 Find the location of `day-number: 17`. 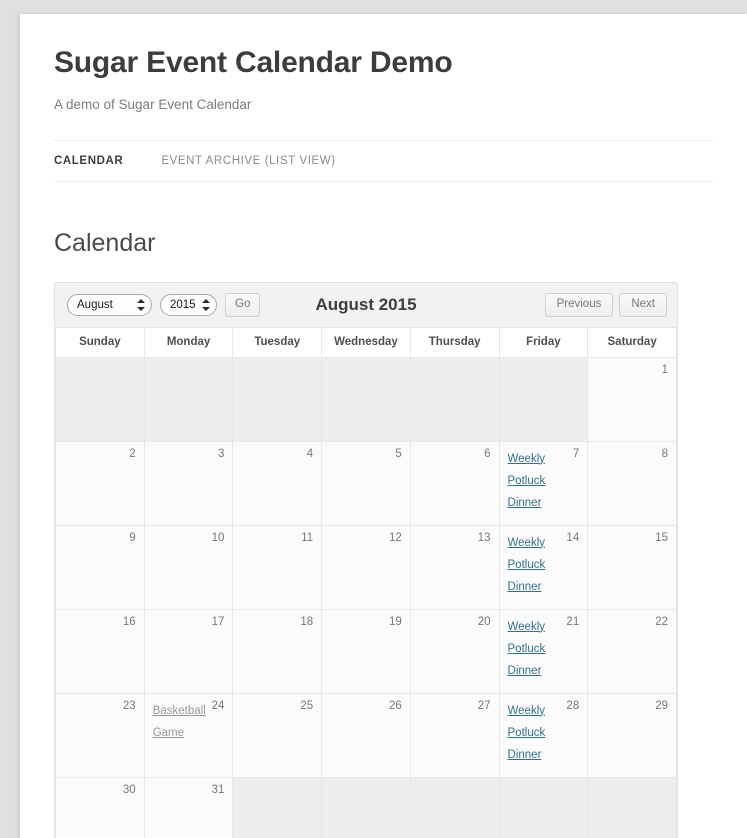

day-number: 17 is located at coordinates (218, 621).